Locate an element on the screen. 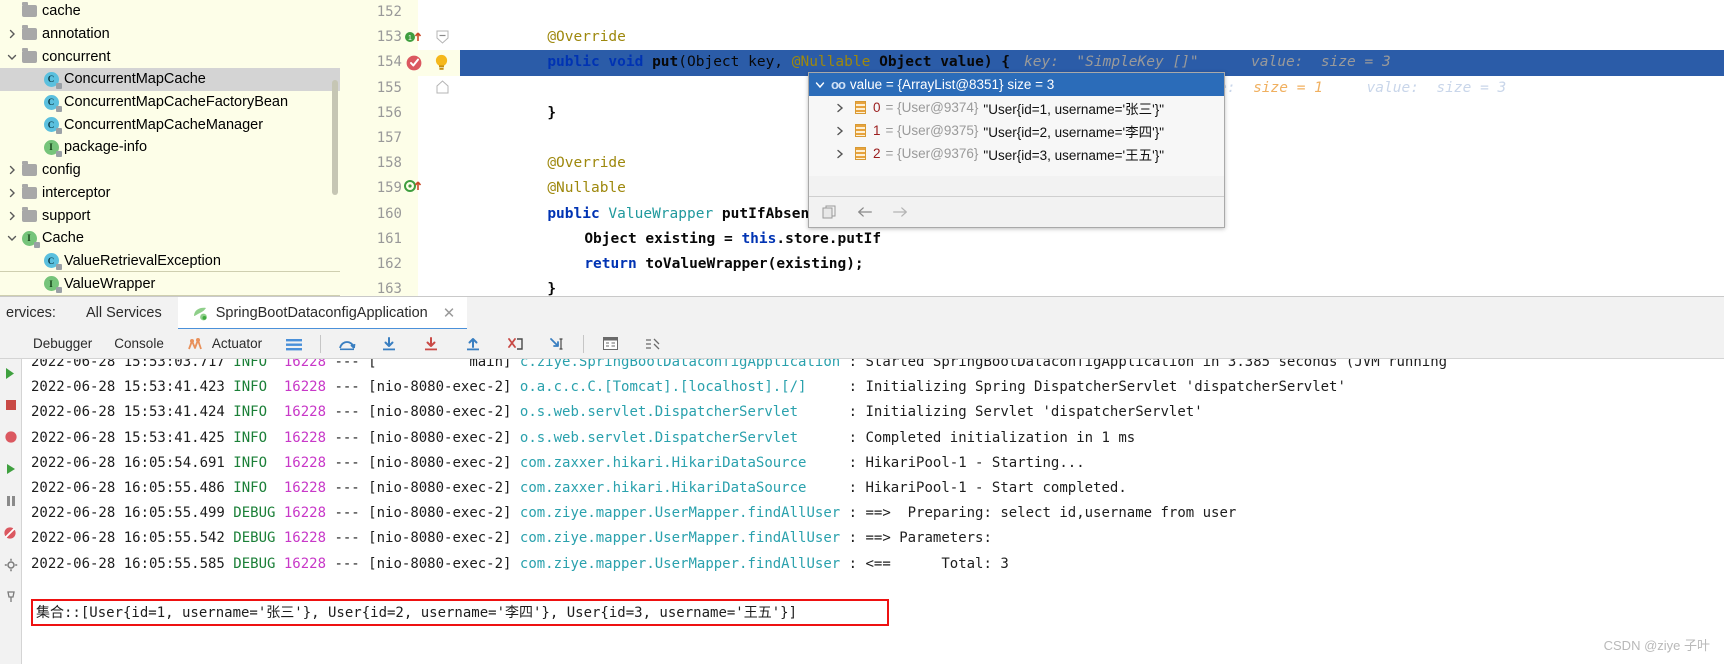  code-token: } is located at coordinates (552, 288).